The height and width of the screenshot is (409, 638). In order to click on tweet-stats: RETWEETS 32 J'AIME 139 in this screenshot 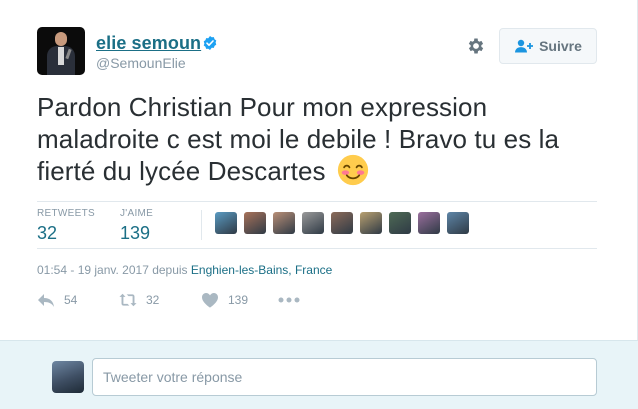, I will do `click(317, 225)`.